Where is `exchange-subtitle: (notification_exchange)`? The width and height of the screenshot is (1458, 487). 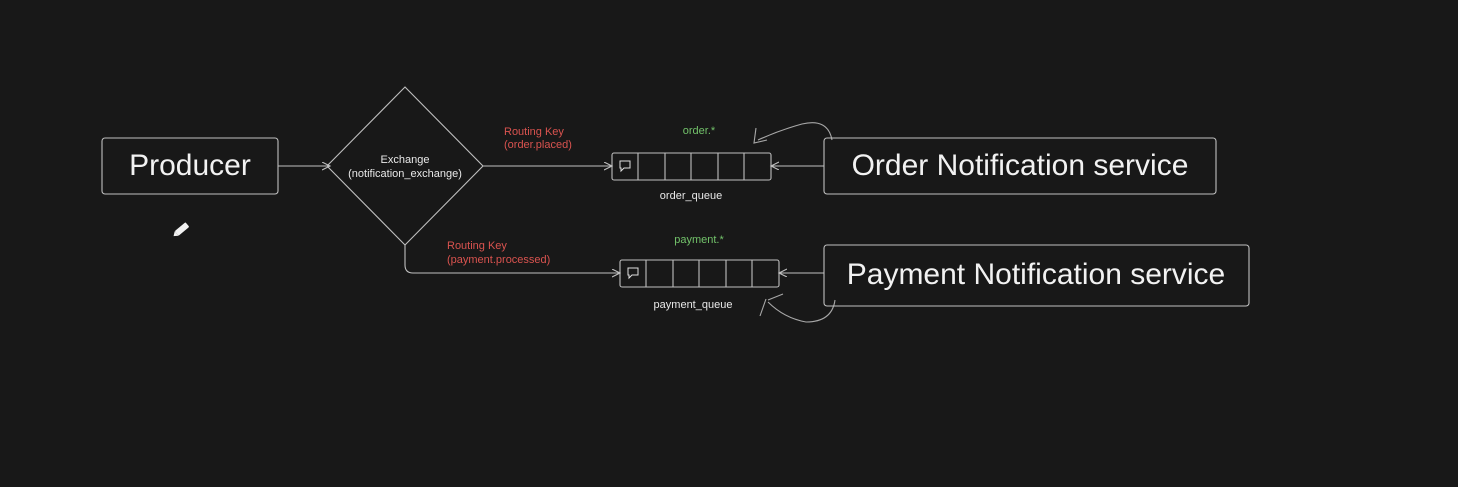 exchange-subtitle: (notification_exchange) is located at coordinates (405, 174).